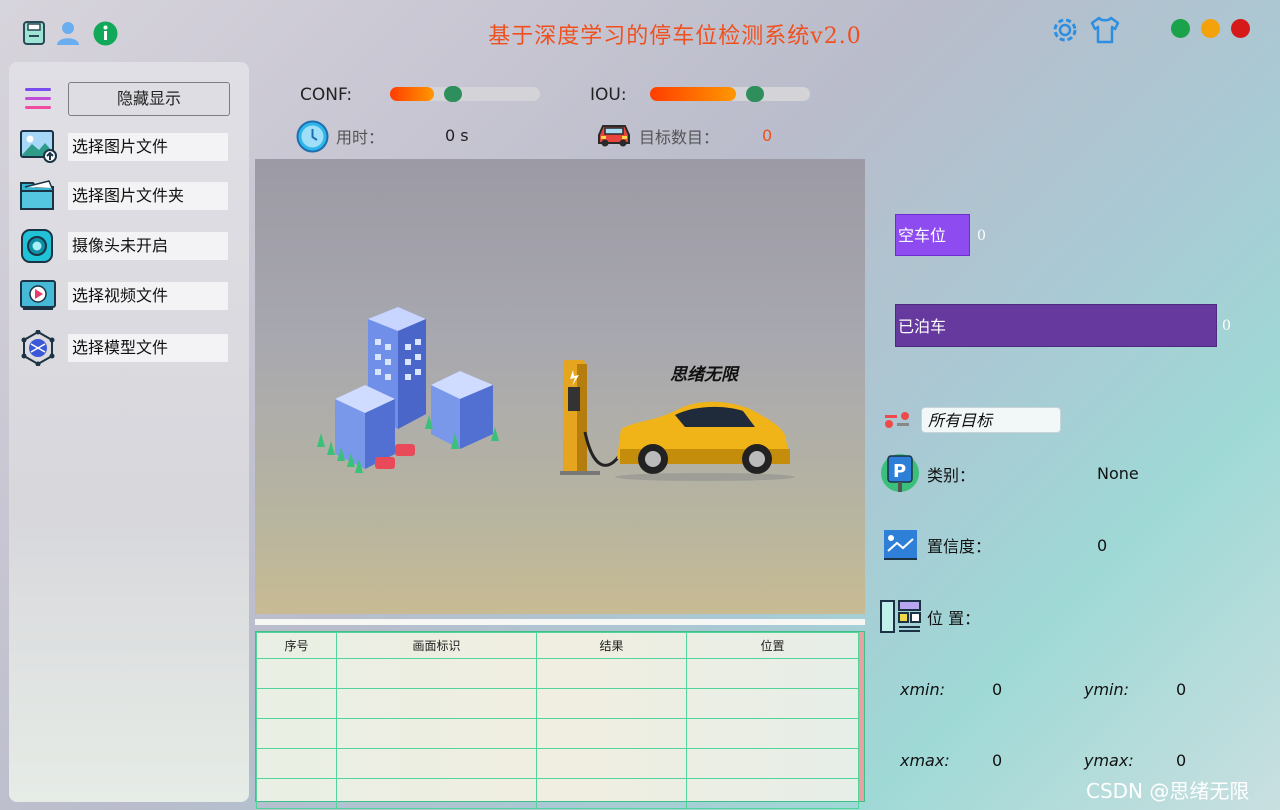  I want to click on confidence-value: 0, so click(1102, 545).